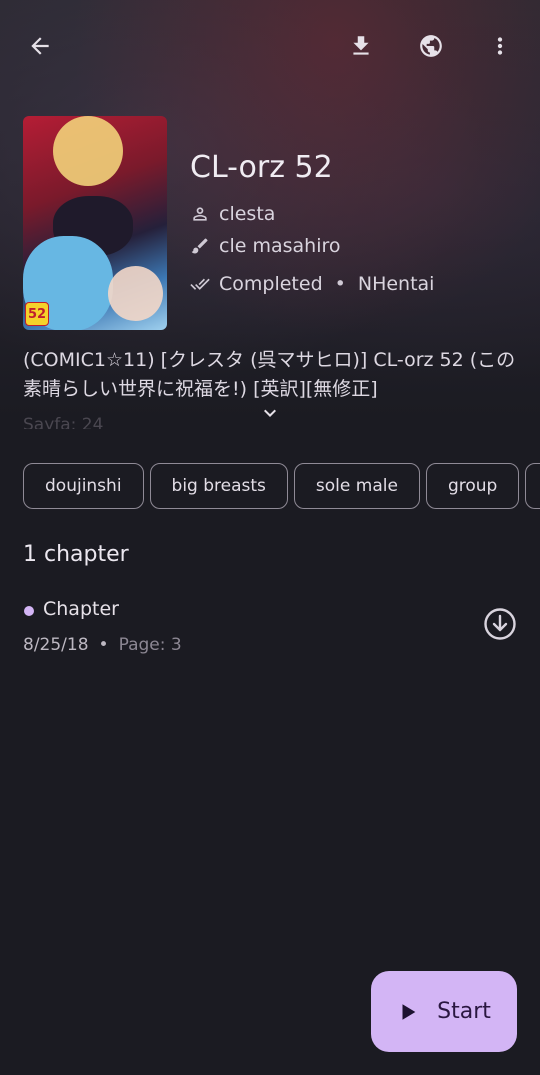 The width and height of the screenshot is (540, 1075). What do you see at coordinates (29, 611) in the screenshot?
I see `unread-indicator` at bounding box center [29, 611].